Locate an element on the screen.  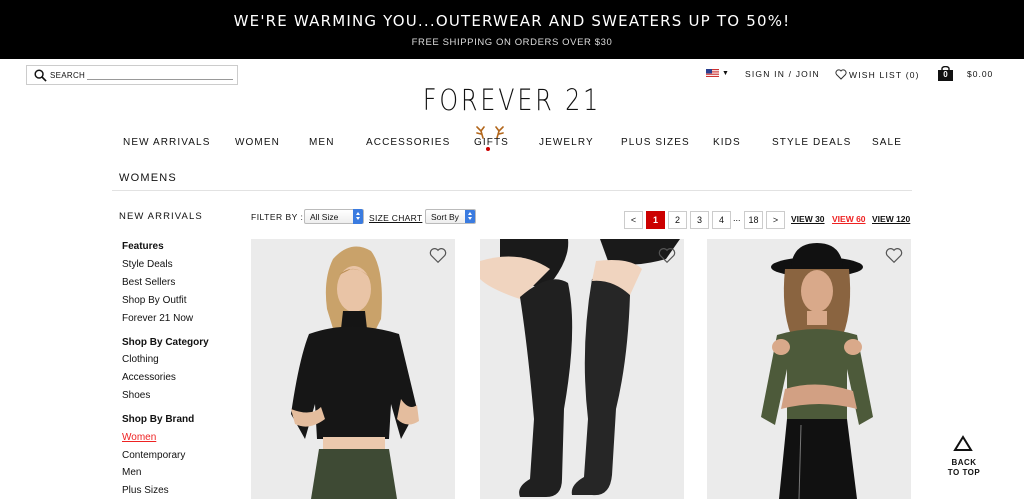
size-chart-link: SIZE CHART is located at coordinates (395, 218).